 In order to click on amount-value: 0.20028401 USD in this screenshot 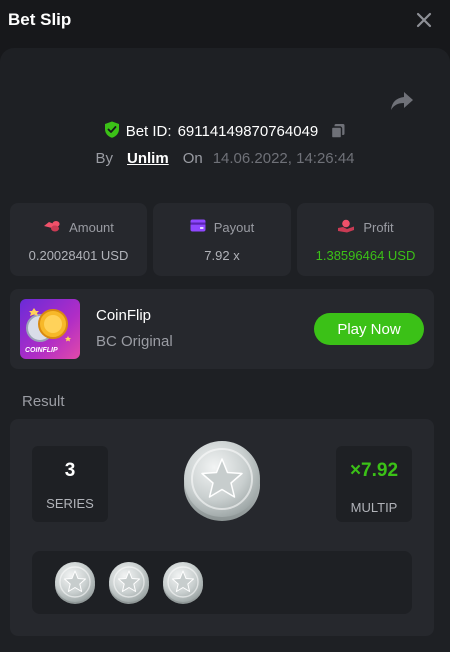, I will do `click(78, 255)`.